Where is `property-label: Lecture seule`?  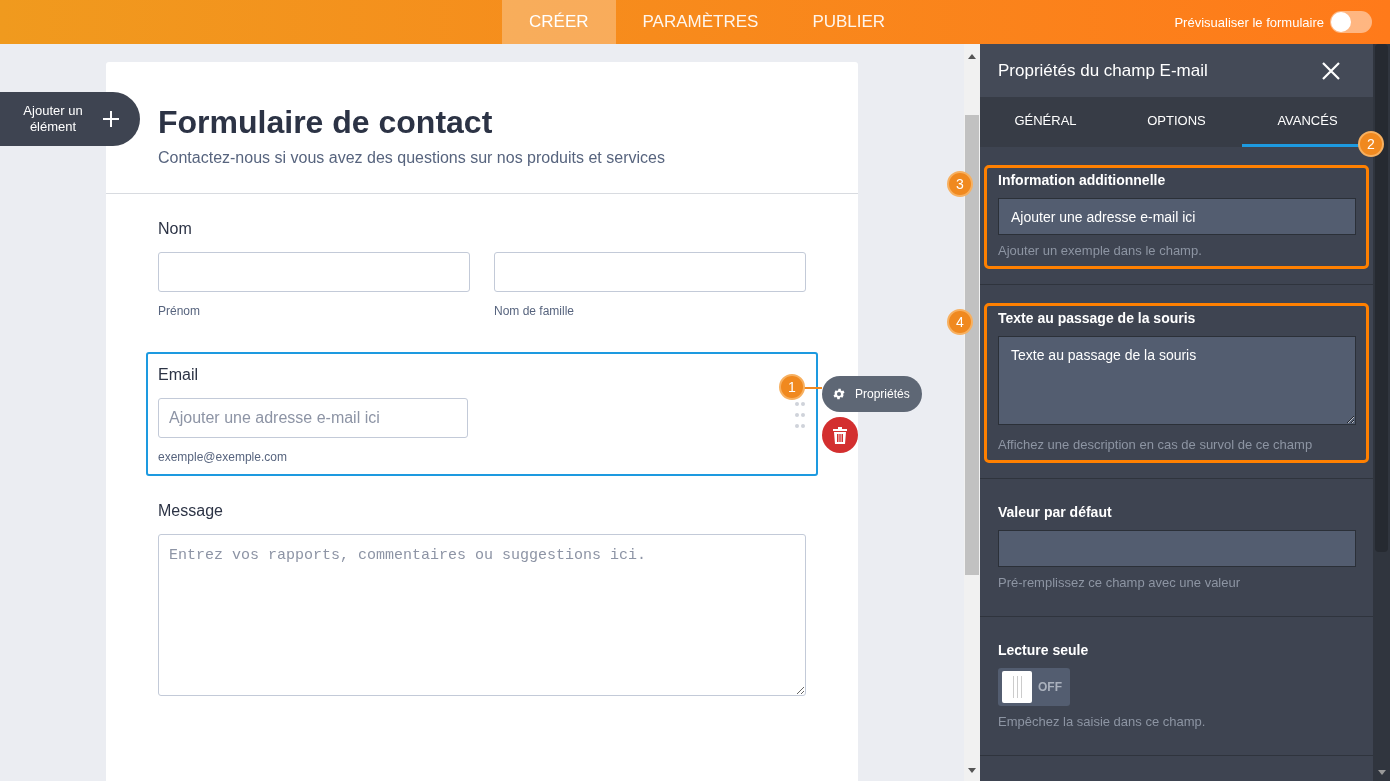 property-label: Lecture seule is located at coordinates (1044, 650).